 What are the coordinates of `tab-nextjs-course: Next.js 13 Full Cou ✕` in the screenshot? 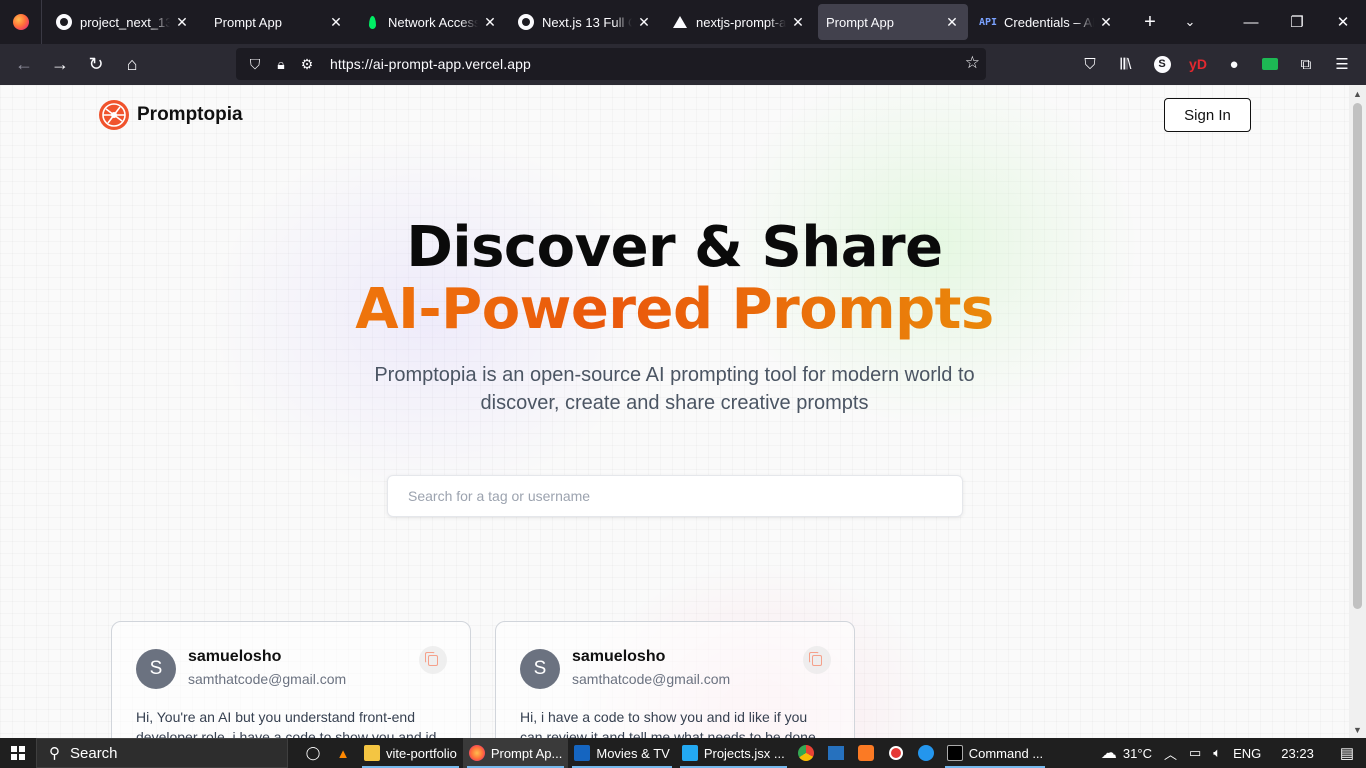 It's located at (585, 22).